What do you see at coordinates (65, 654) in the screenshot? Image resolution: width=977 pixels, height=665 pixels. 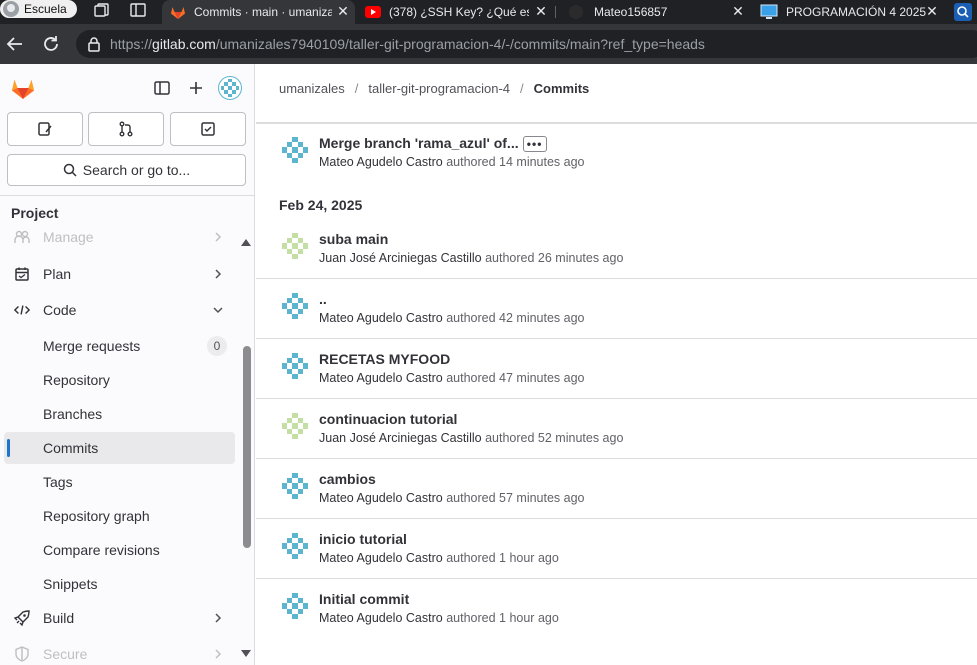 I see `sidebar-item-label: Secure` at bounding box center [65, 654].